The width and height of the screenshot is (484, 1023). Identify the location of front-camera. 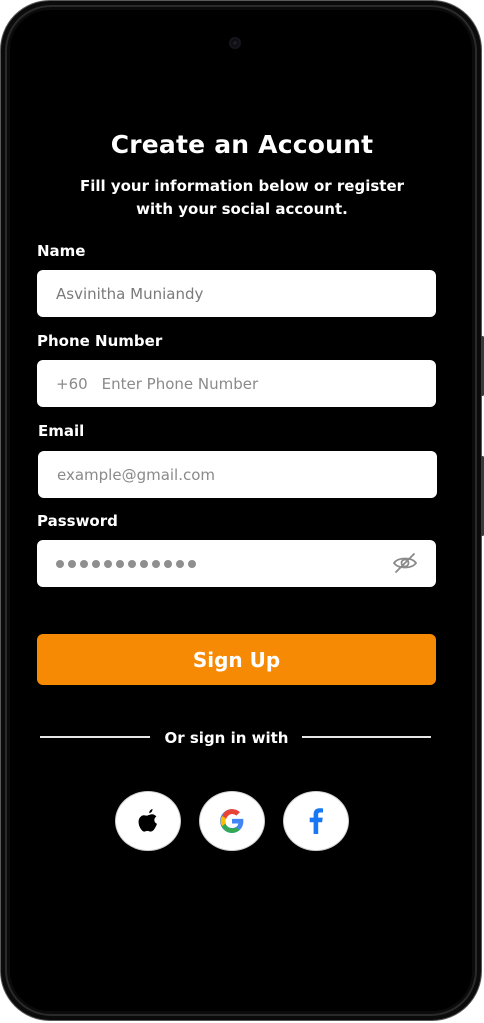
(235, 43).